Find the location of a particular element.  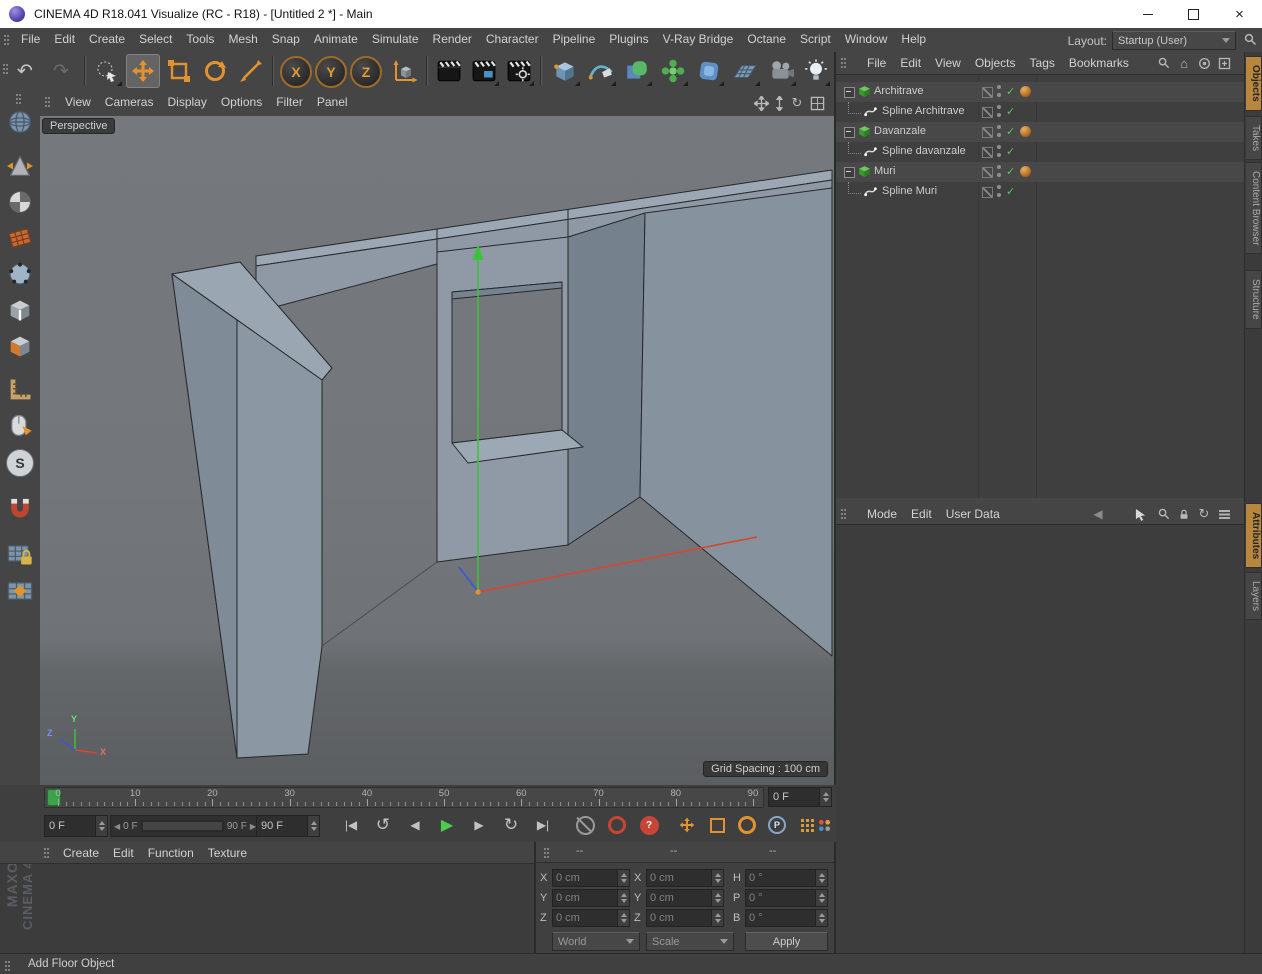

menu-item-options: Options is located at coordinates (241, 101).